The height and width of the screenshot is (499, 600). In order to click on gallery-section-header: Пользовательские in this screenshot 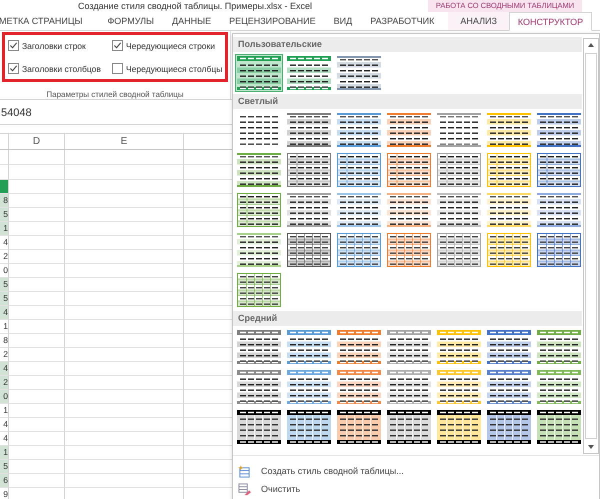, I will do `click(407, 44)`.